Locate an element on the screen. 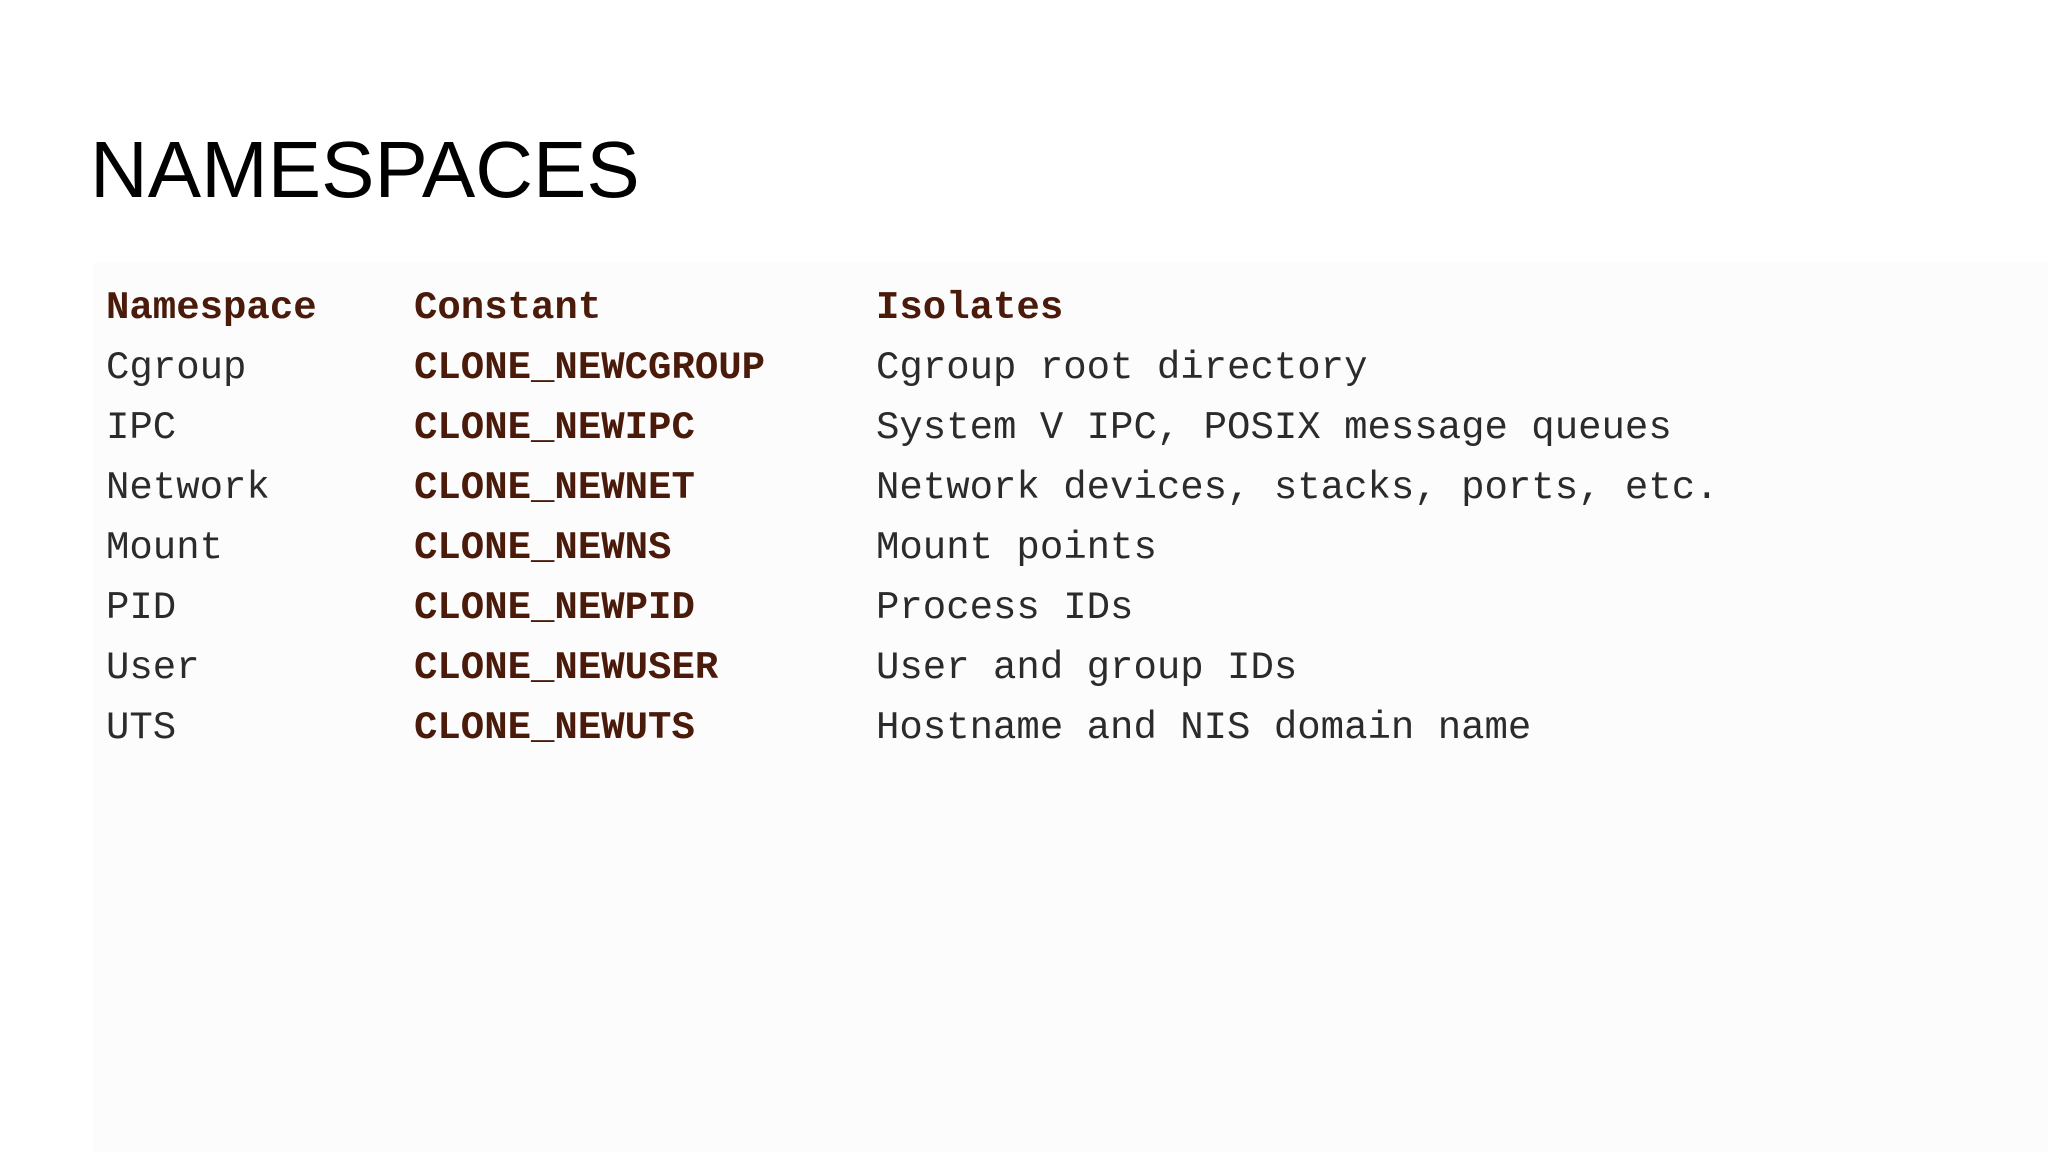 This screenshot has height=1152, width=2048. isolates-cell: Hostname and NIS domain name is located at coordinates (1204, 728).